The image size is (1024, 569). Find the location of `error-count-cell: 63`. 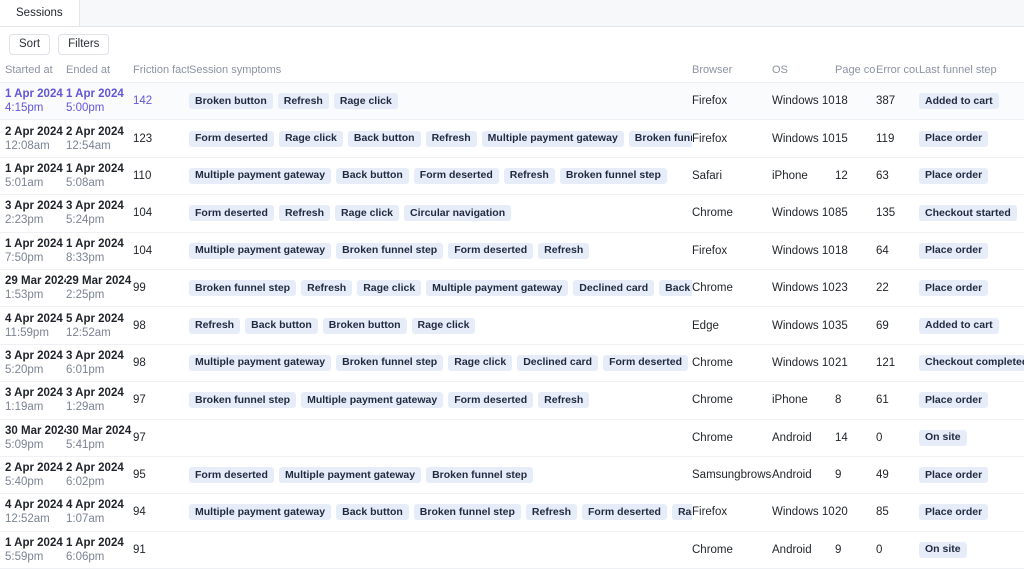

error-count-cell: 63 is located at coordinates (897, 176).